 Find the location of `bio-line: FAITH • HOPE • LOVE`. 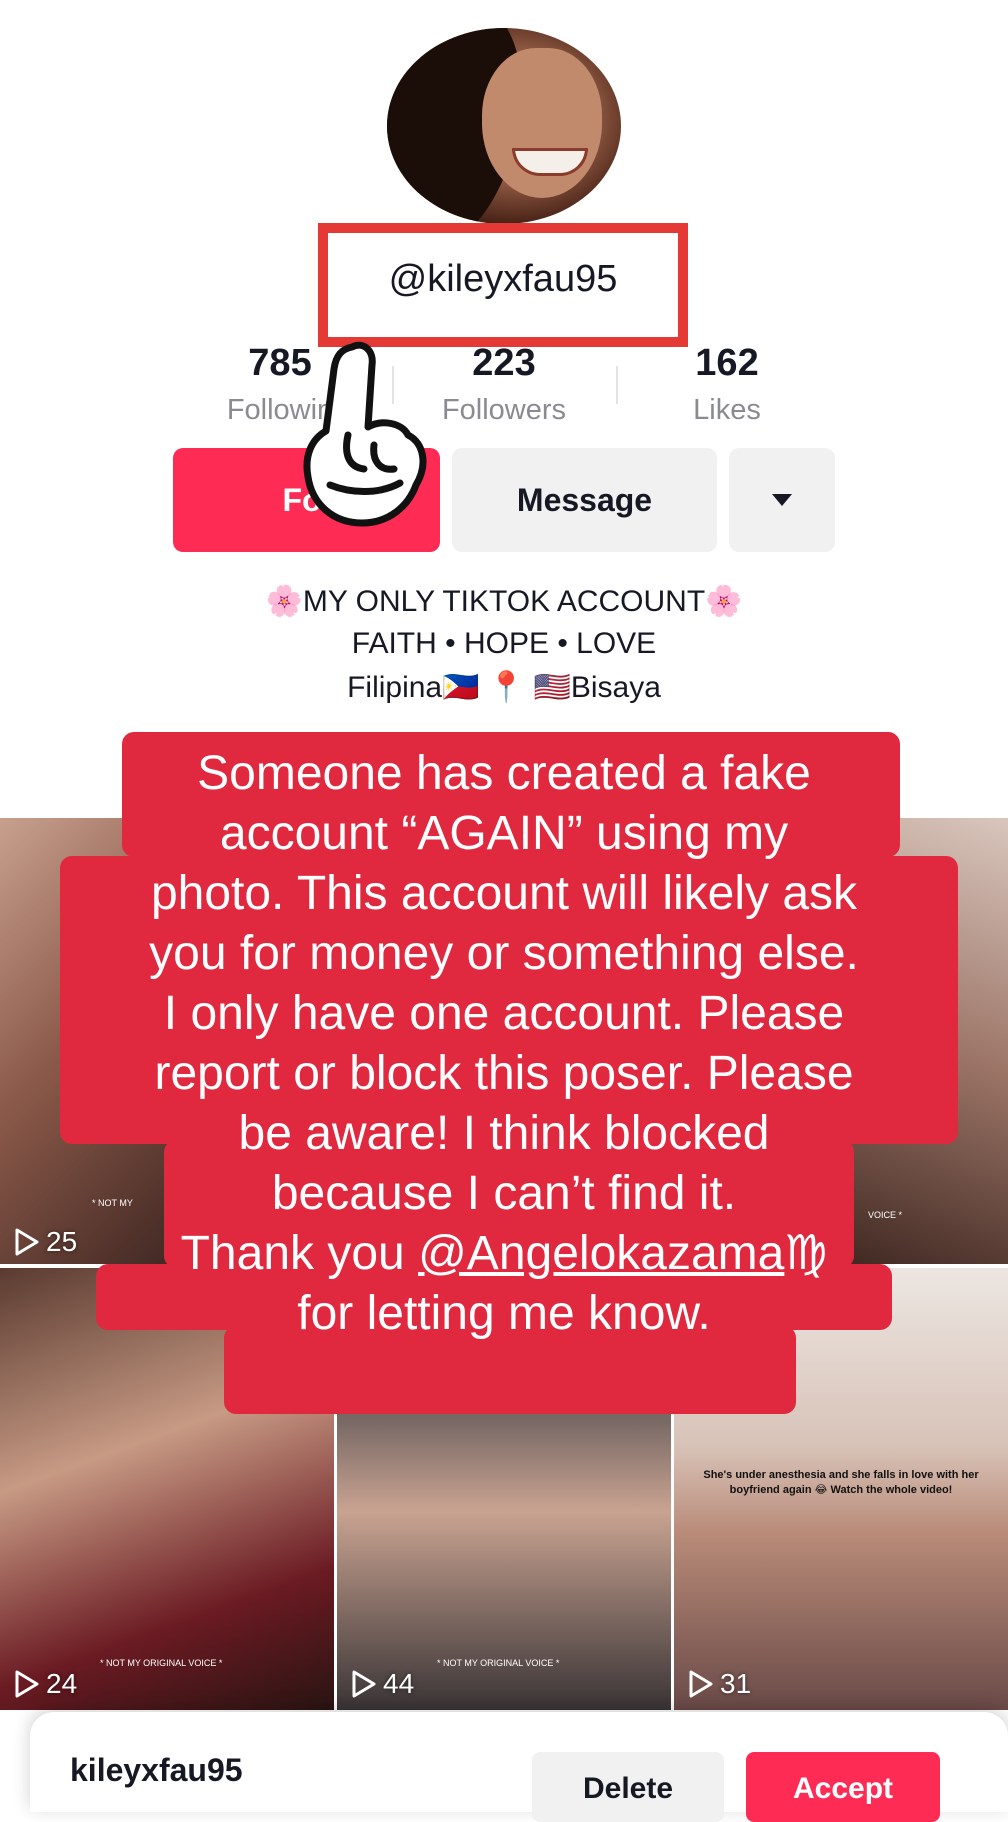

bio-line: FAITH • HOPE • LOVE is located at coordinates (504, 643).